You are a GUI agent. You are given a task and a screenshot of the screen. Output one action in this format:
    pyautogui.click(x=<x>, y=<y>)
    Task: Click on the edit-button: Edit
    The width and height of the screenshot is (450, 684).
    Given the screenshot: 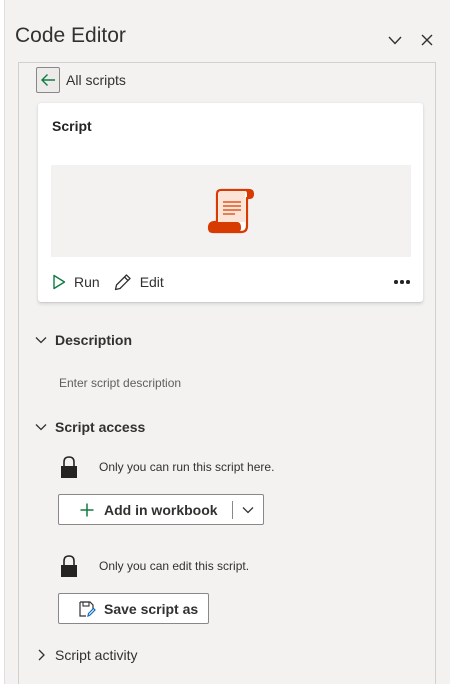 What is the action you would take?
    pyautogui.click(x=139, y=282)
    